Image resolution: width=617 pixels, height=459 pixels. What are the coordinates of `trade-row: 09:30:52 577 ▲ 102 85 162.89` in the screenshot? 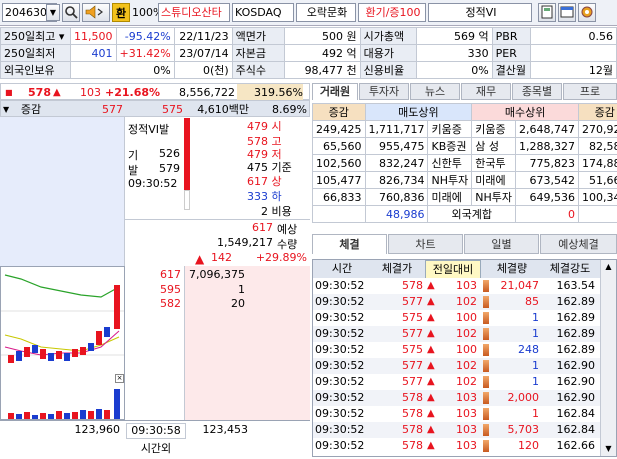 It's located at (464, 302).